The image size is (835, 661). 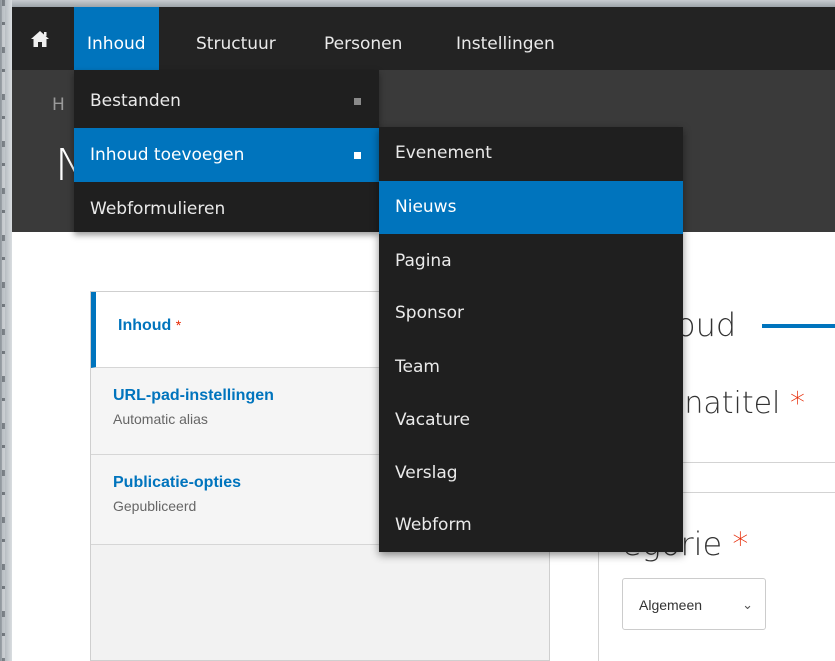 What do you see at coordinates (747, 604) in the screenshot?
I see `chevron-down-icon: ⌄` at bounding box center [747, 604].